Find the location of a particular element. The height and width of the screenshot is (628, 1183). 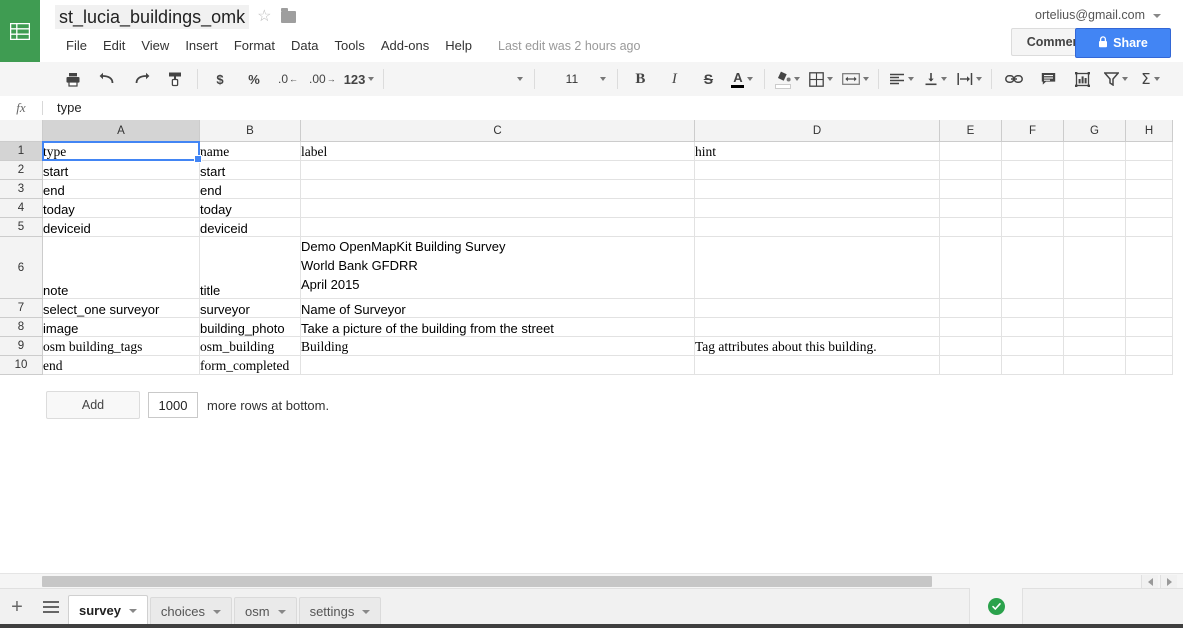

cell-f9 is located at coordinates (1032, 346).